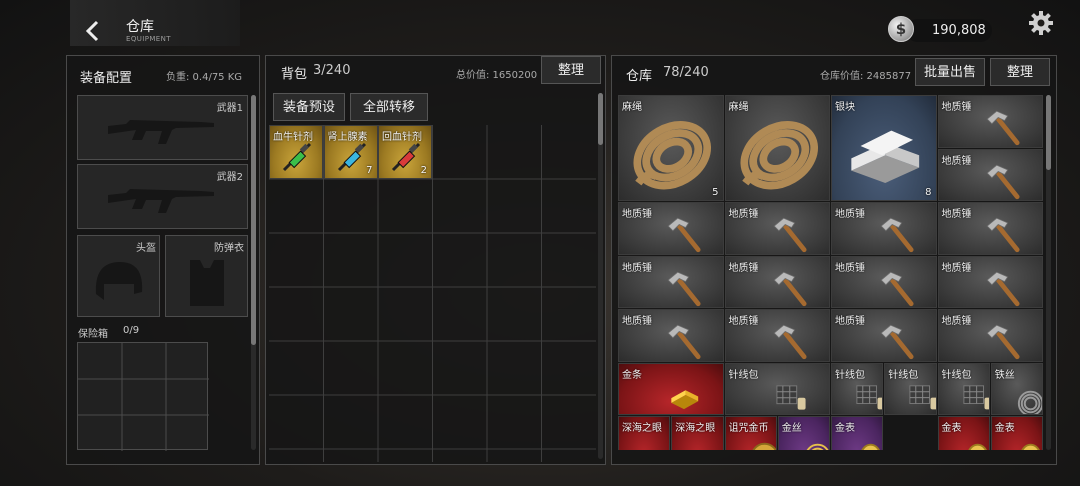  I want to click on safebox-grid, so click(143, 396).